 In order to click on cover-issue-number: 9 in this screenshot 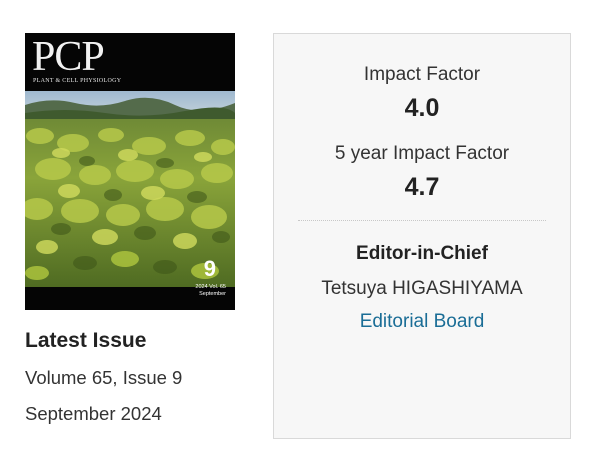, I will do `click(209, 268)`.